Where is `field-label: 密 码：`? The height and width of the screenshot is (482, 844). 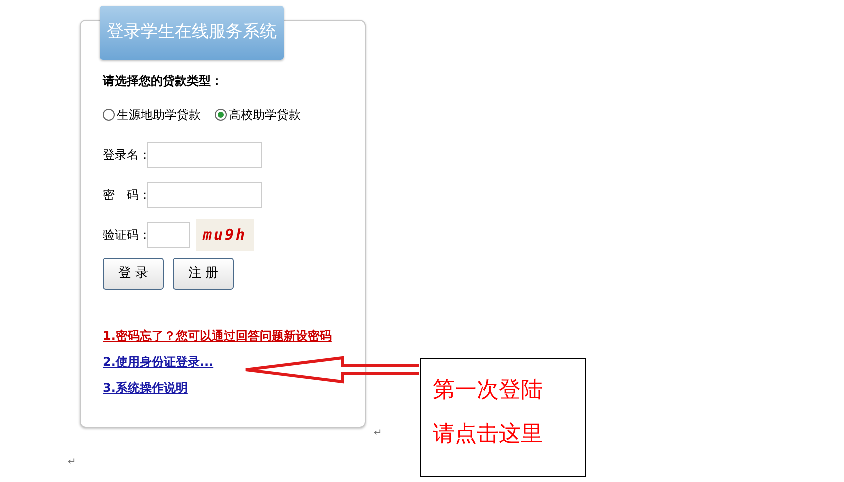
field-label: 密 码： is located at coordinates (125, 195).